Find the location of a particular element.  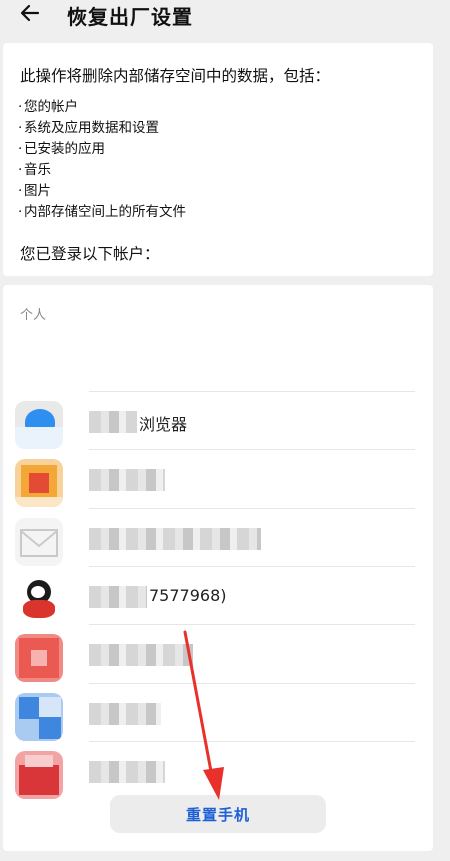

wallet-app-icon is located at coordinates (39, 483).